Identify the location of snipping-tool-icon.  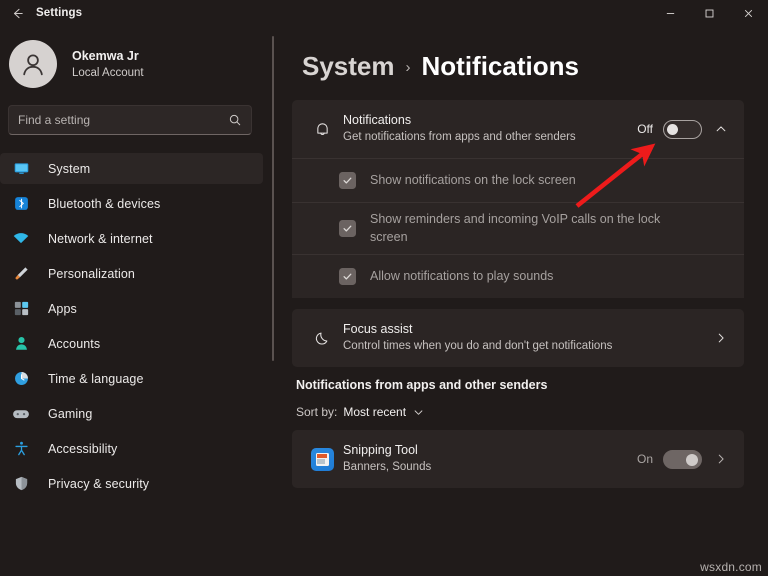
(322, 459).